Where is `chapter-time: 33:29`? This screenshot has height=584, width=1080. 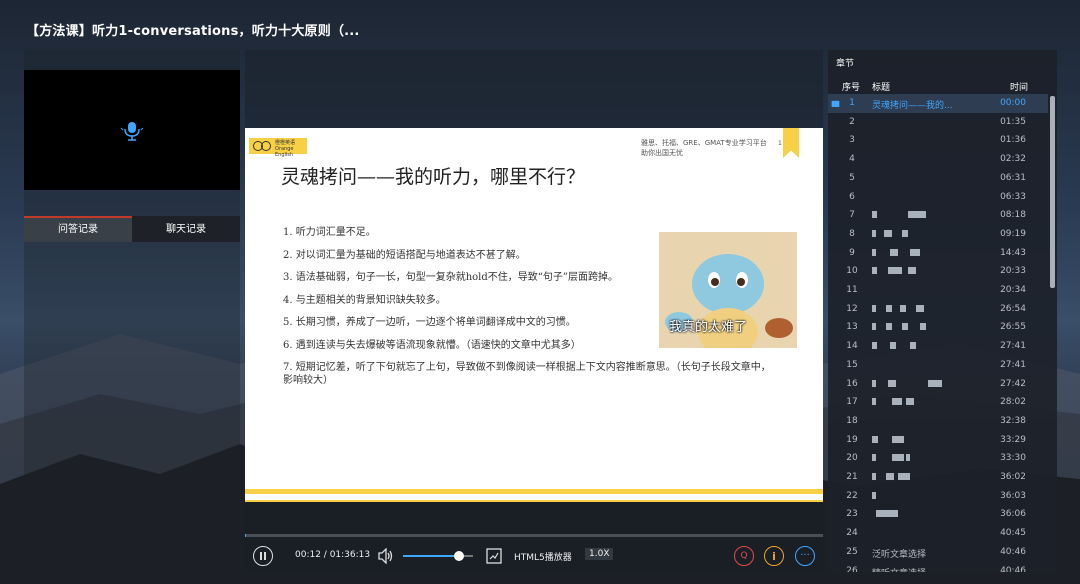
chapter-time: 33:29 is located at coordinates (1013, 439).